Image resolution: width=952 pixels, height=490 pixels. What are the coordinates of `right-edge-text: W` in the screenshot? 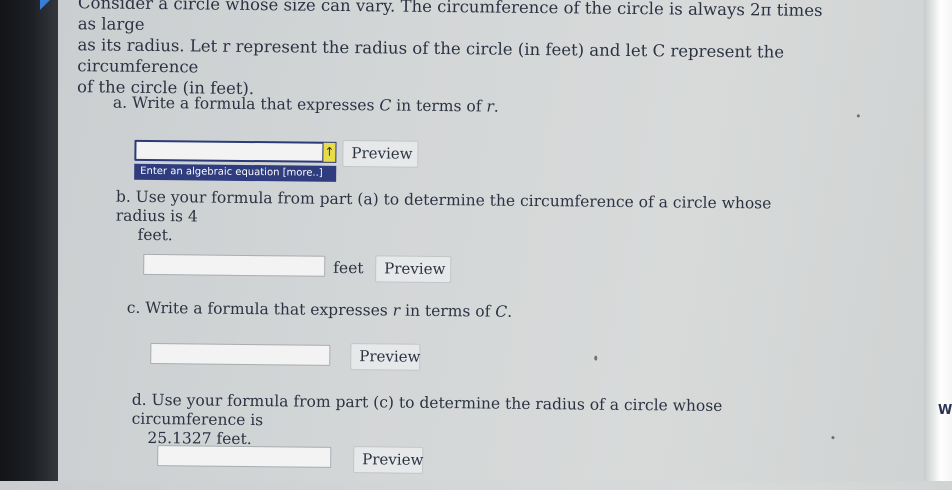 It's located at (945, 410).